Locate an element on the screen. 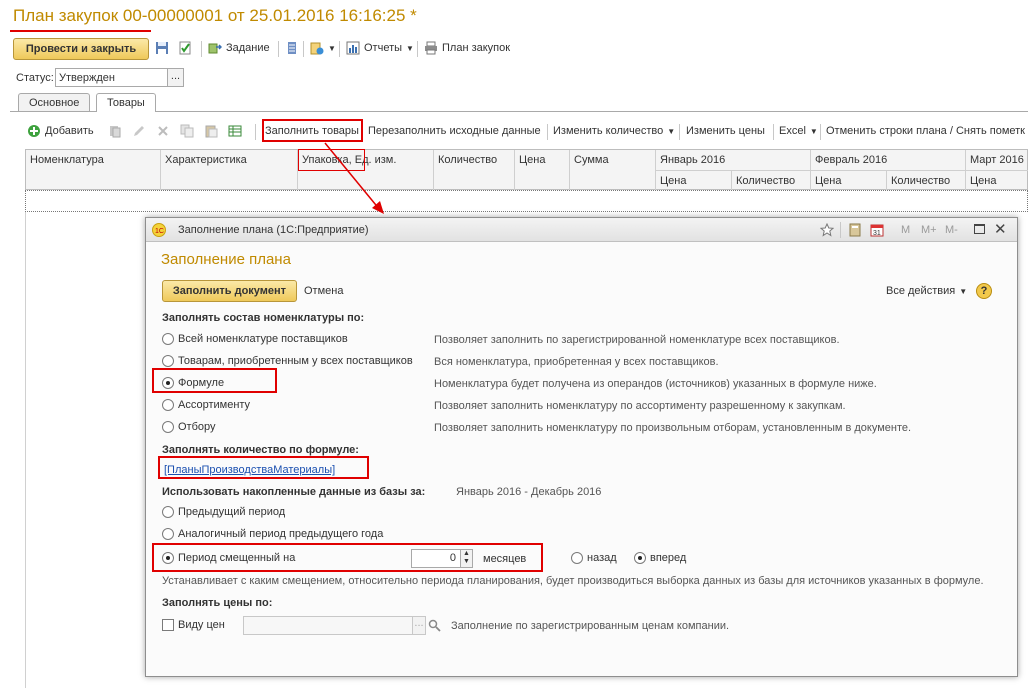  column-price: Цена is located at coordinates (532, 160).